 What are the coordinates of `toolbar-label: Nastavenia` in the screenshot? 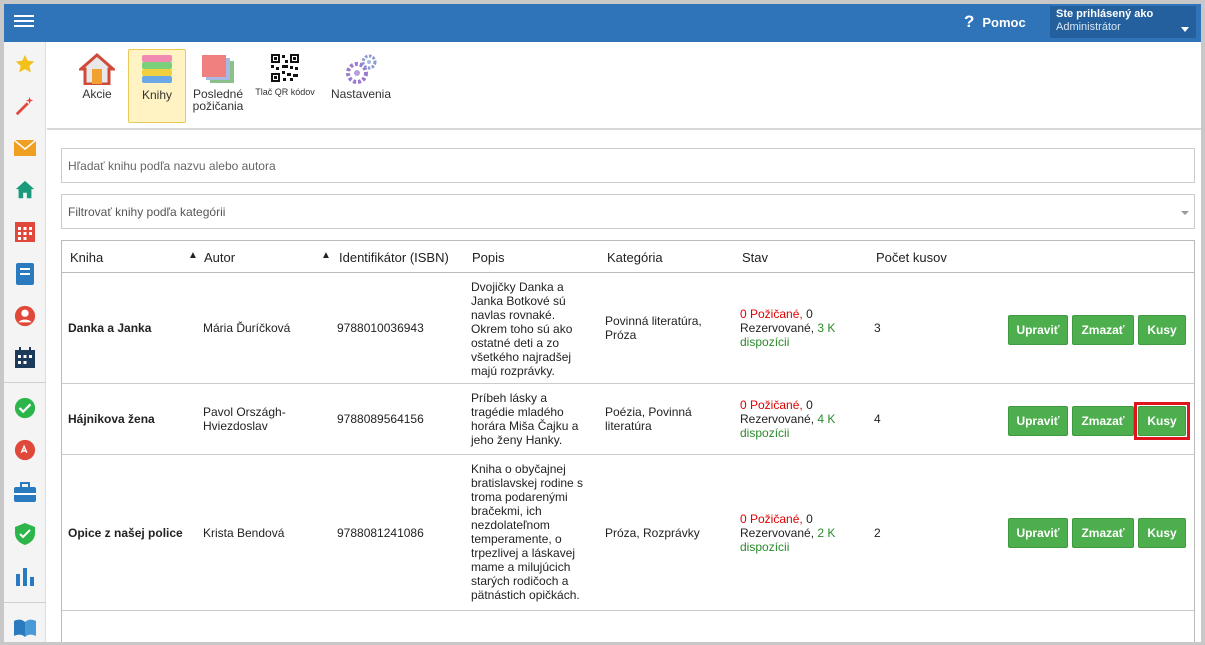 It's located at (361, 94).